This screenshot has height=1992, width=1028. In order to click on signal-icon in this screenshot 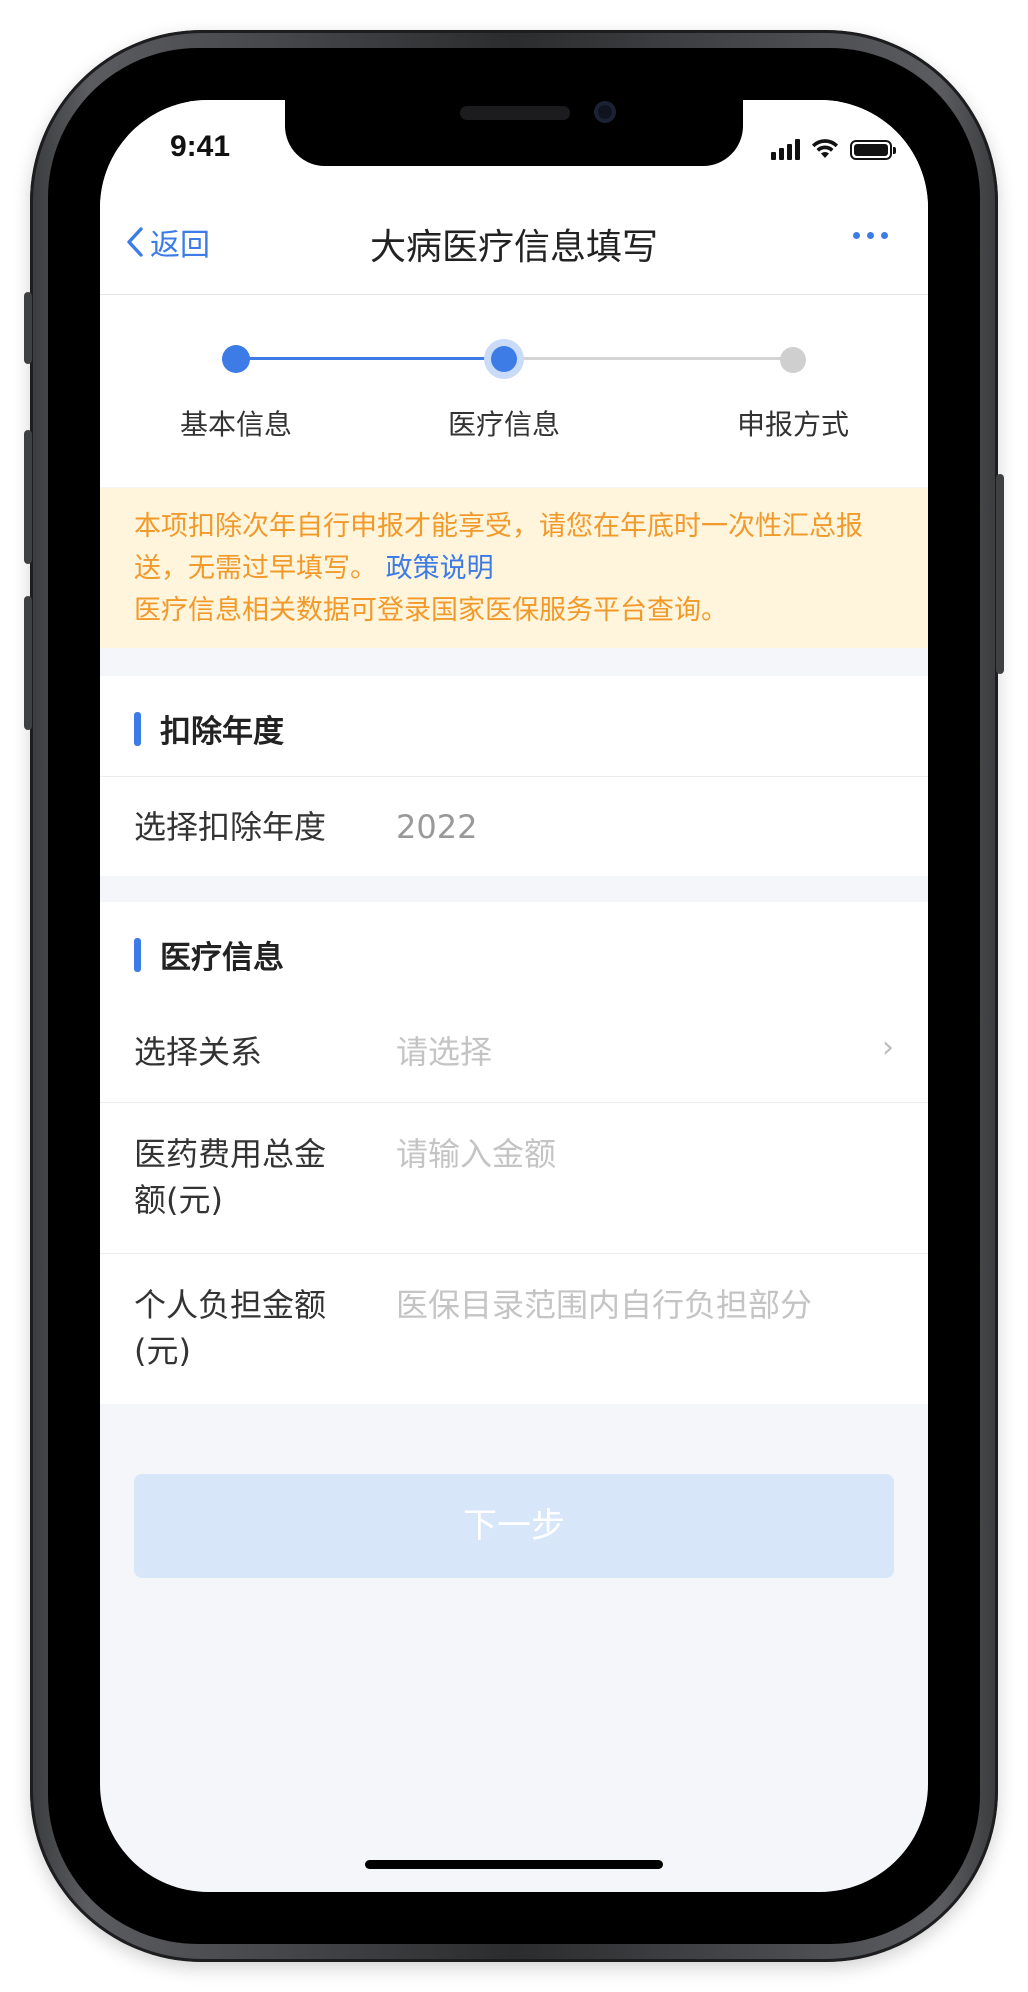, I will do `click(785, 149)`.